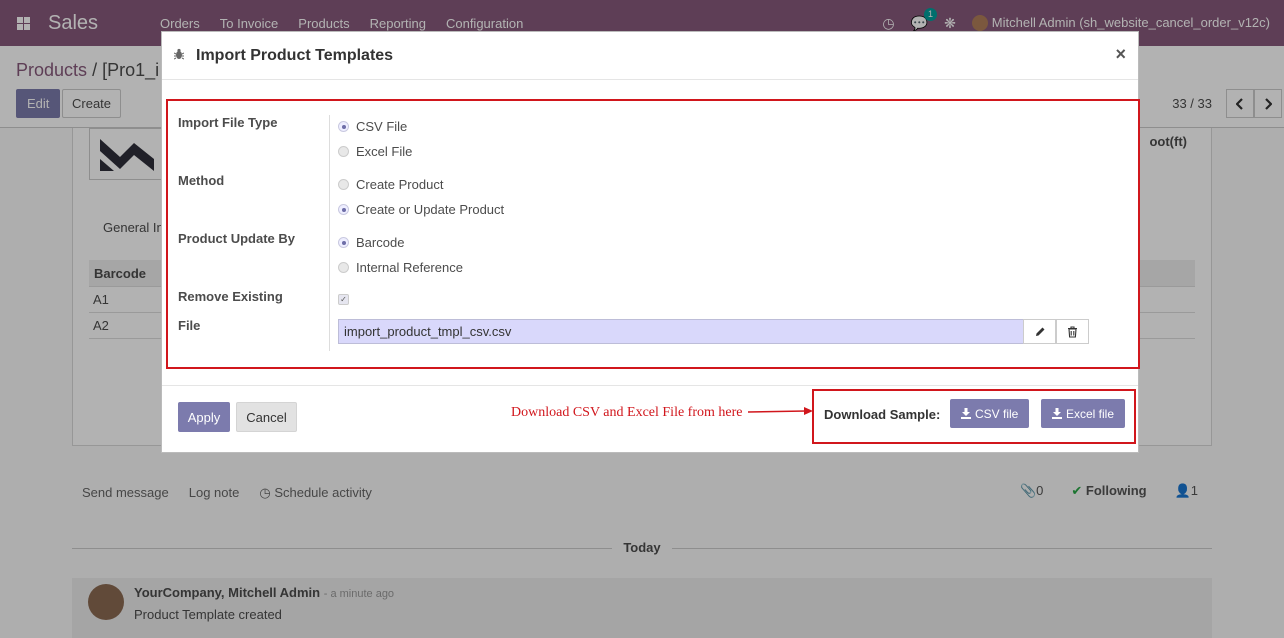 The width and height of the screenshot is (1284, 638). I want to click on download-sample-box: Download Sample: CSV file Excel file, so click(974, 416).